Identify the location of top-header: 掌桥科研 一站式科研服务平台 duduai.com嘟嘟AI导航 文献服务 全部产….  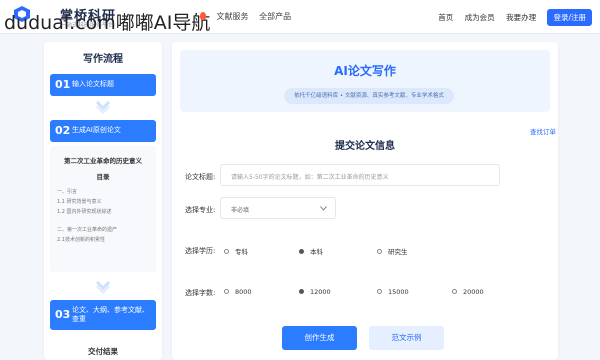
(300, 17).